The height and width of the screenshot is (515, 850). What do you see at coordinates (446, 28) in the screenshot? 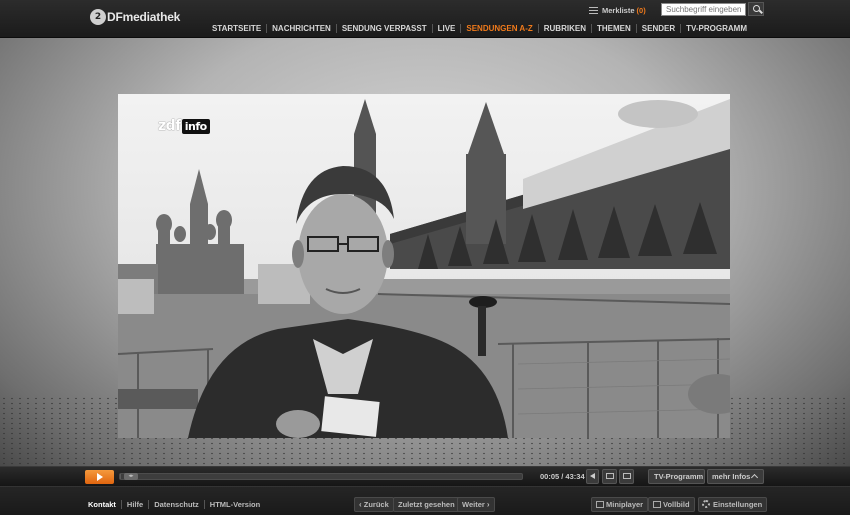
I see `nav-item-live: LIVE` at bounding box center [446, 28].